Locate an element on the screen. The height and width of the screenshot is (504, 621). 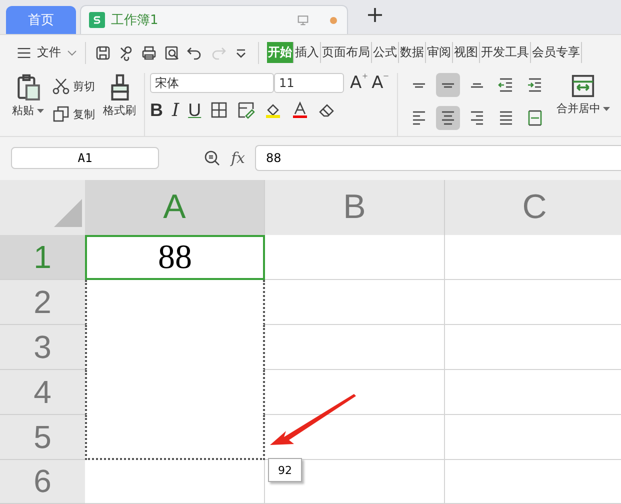
row-header: 6 is located at coordinates (42, 482).